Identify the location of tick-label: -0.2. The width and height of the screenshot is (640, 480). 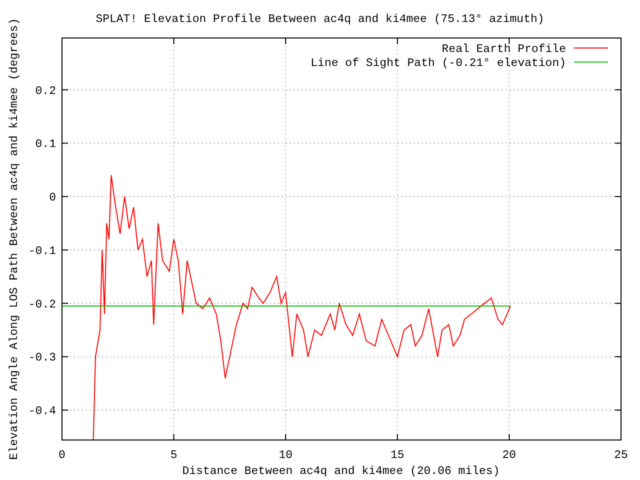
(42, 305).